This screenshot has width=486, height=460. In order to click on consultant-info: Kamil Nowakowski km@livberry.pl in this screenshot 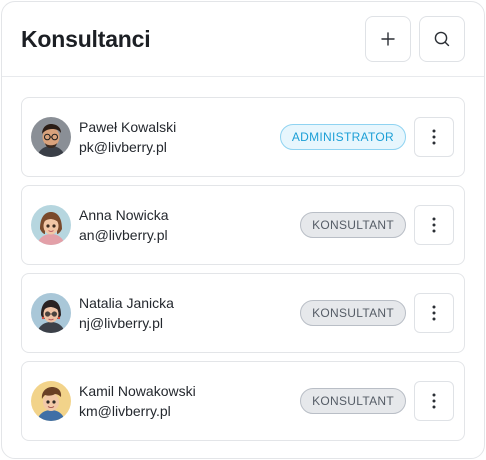, I will do `click(189, 401)`.